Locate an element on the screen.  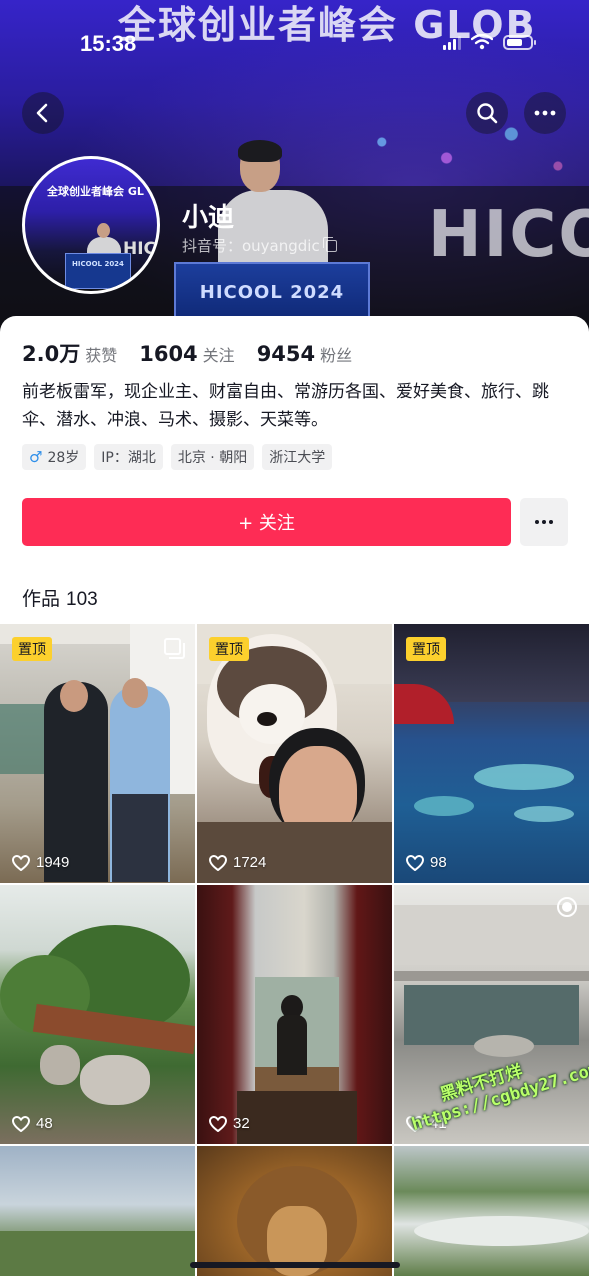
stat-value: 9454 is located at coordinates (286, 354).